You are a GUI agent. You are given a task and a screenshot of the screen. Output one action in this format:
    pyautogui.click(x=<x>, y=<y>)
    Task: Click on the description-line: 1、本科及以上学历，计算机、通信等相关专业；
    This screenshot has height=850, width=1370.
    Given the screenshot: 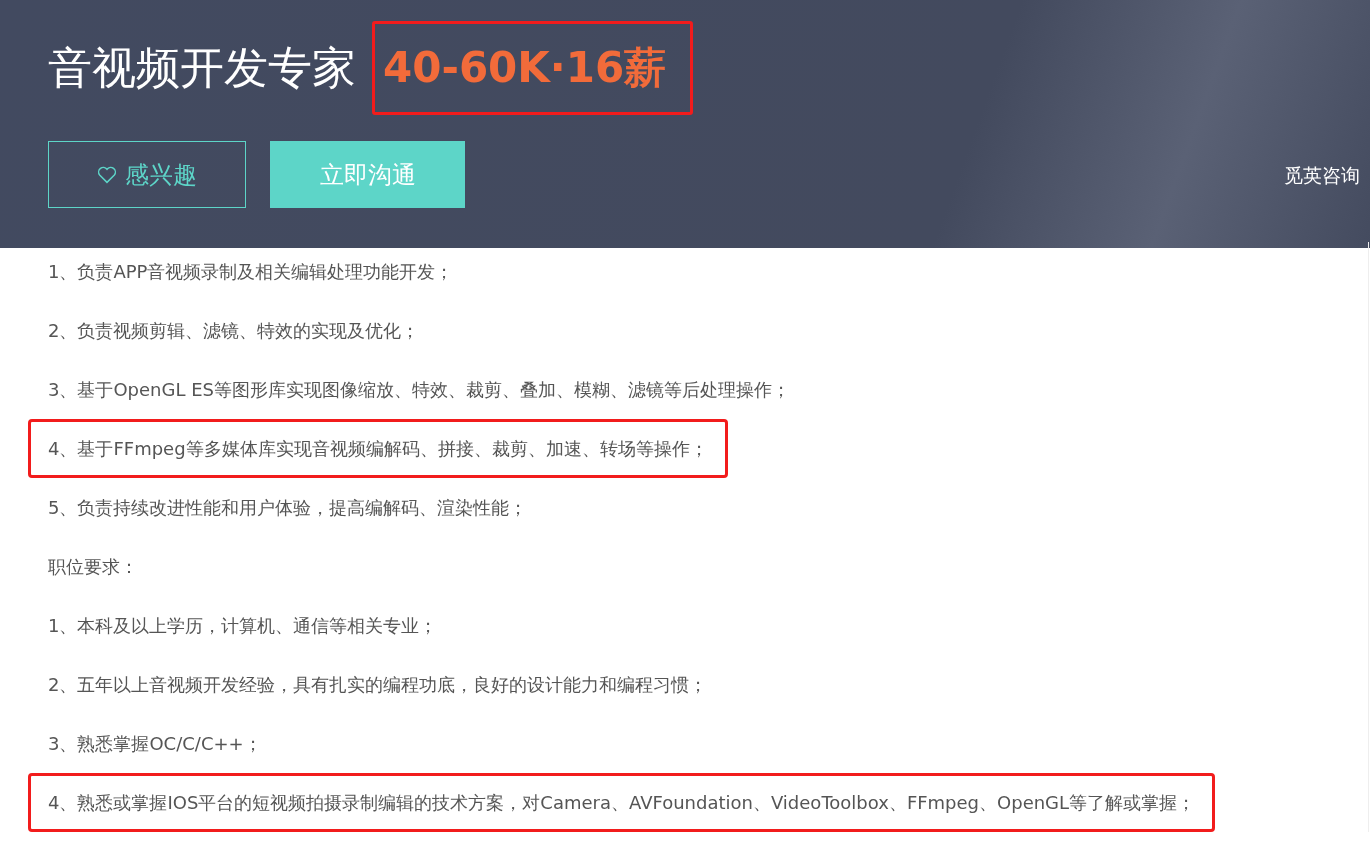 What is the action you would take?
    pyautogui.click(x=243, y=626)
    